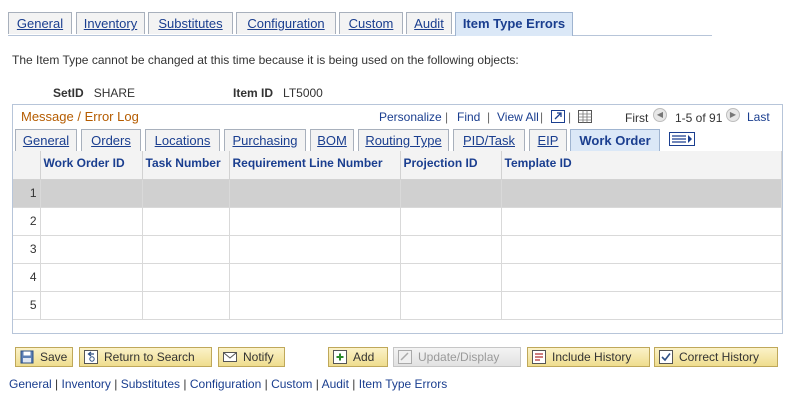 This screenshot has height=405, width=799. I want to click on row-number: 4, so click(27, 277).